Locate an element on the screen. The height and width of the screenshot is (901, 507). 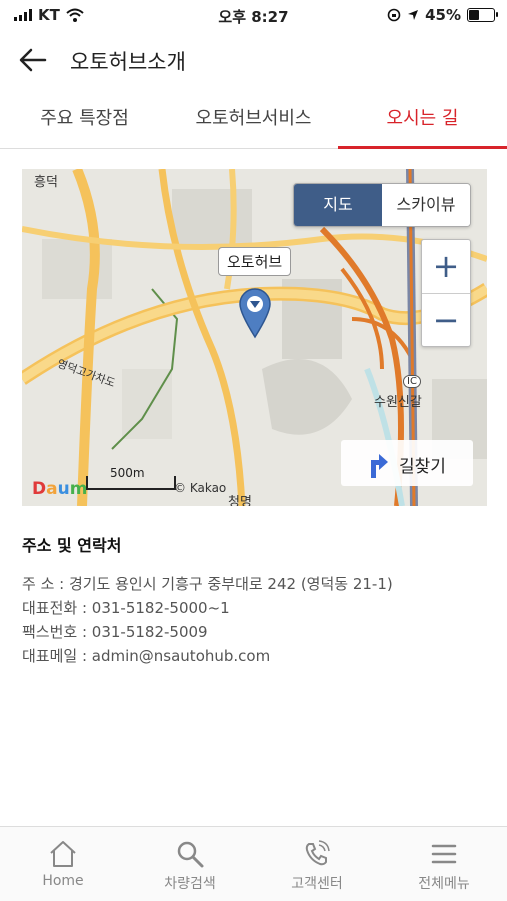
nav-customer-center: 고객센터 is located at coordinates (317, 864).